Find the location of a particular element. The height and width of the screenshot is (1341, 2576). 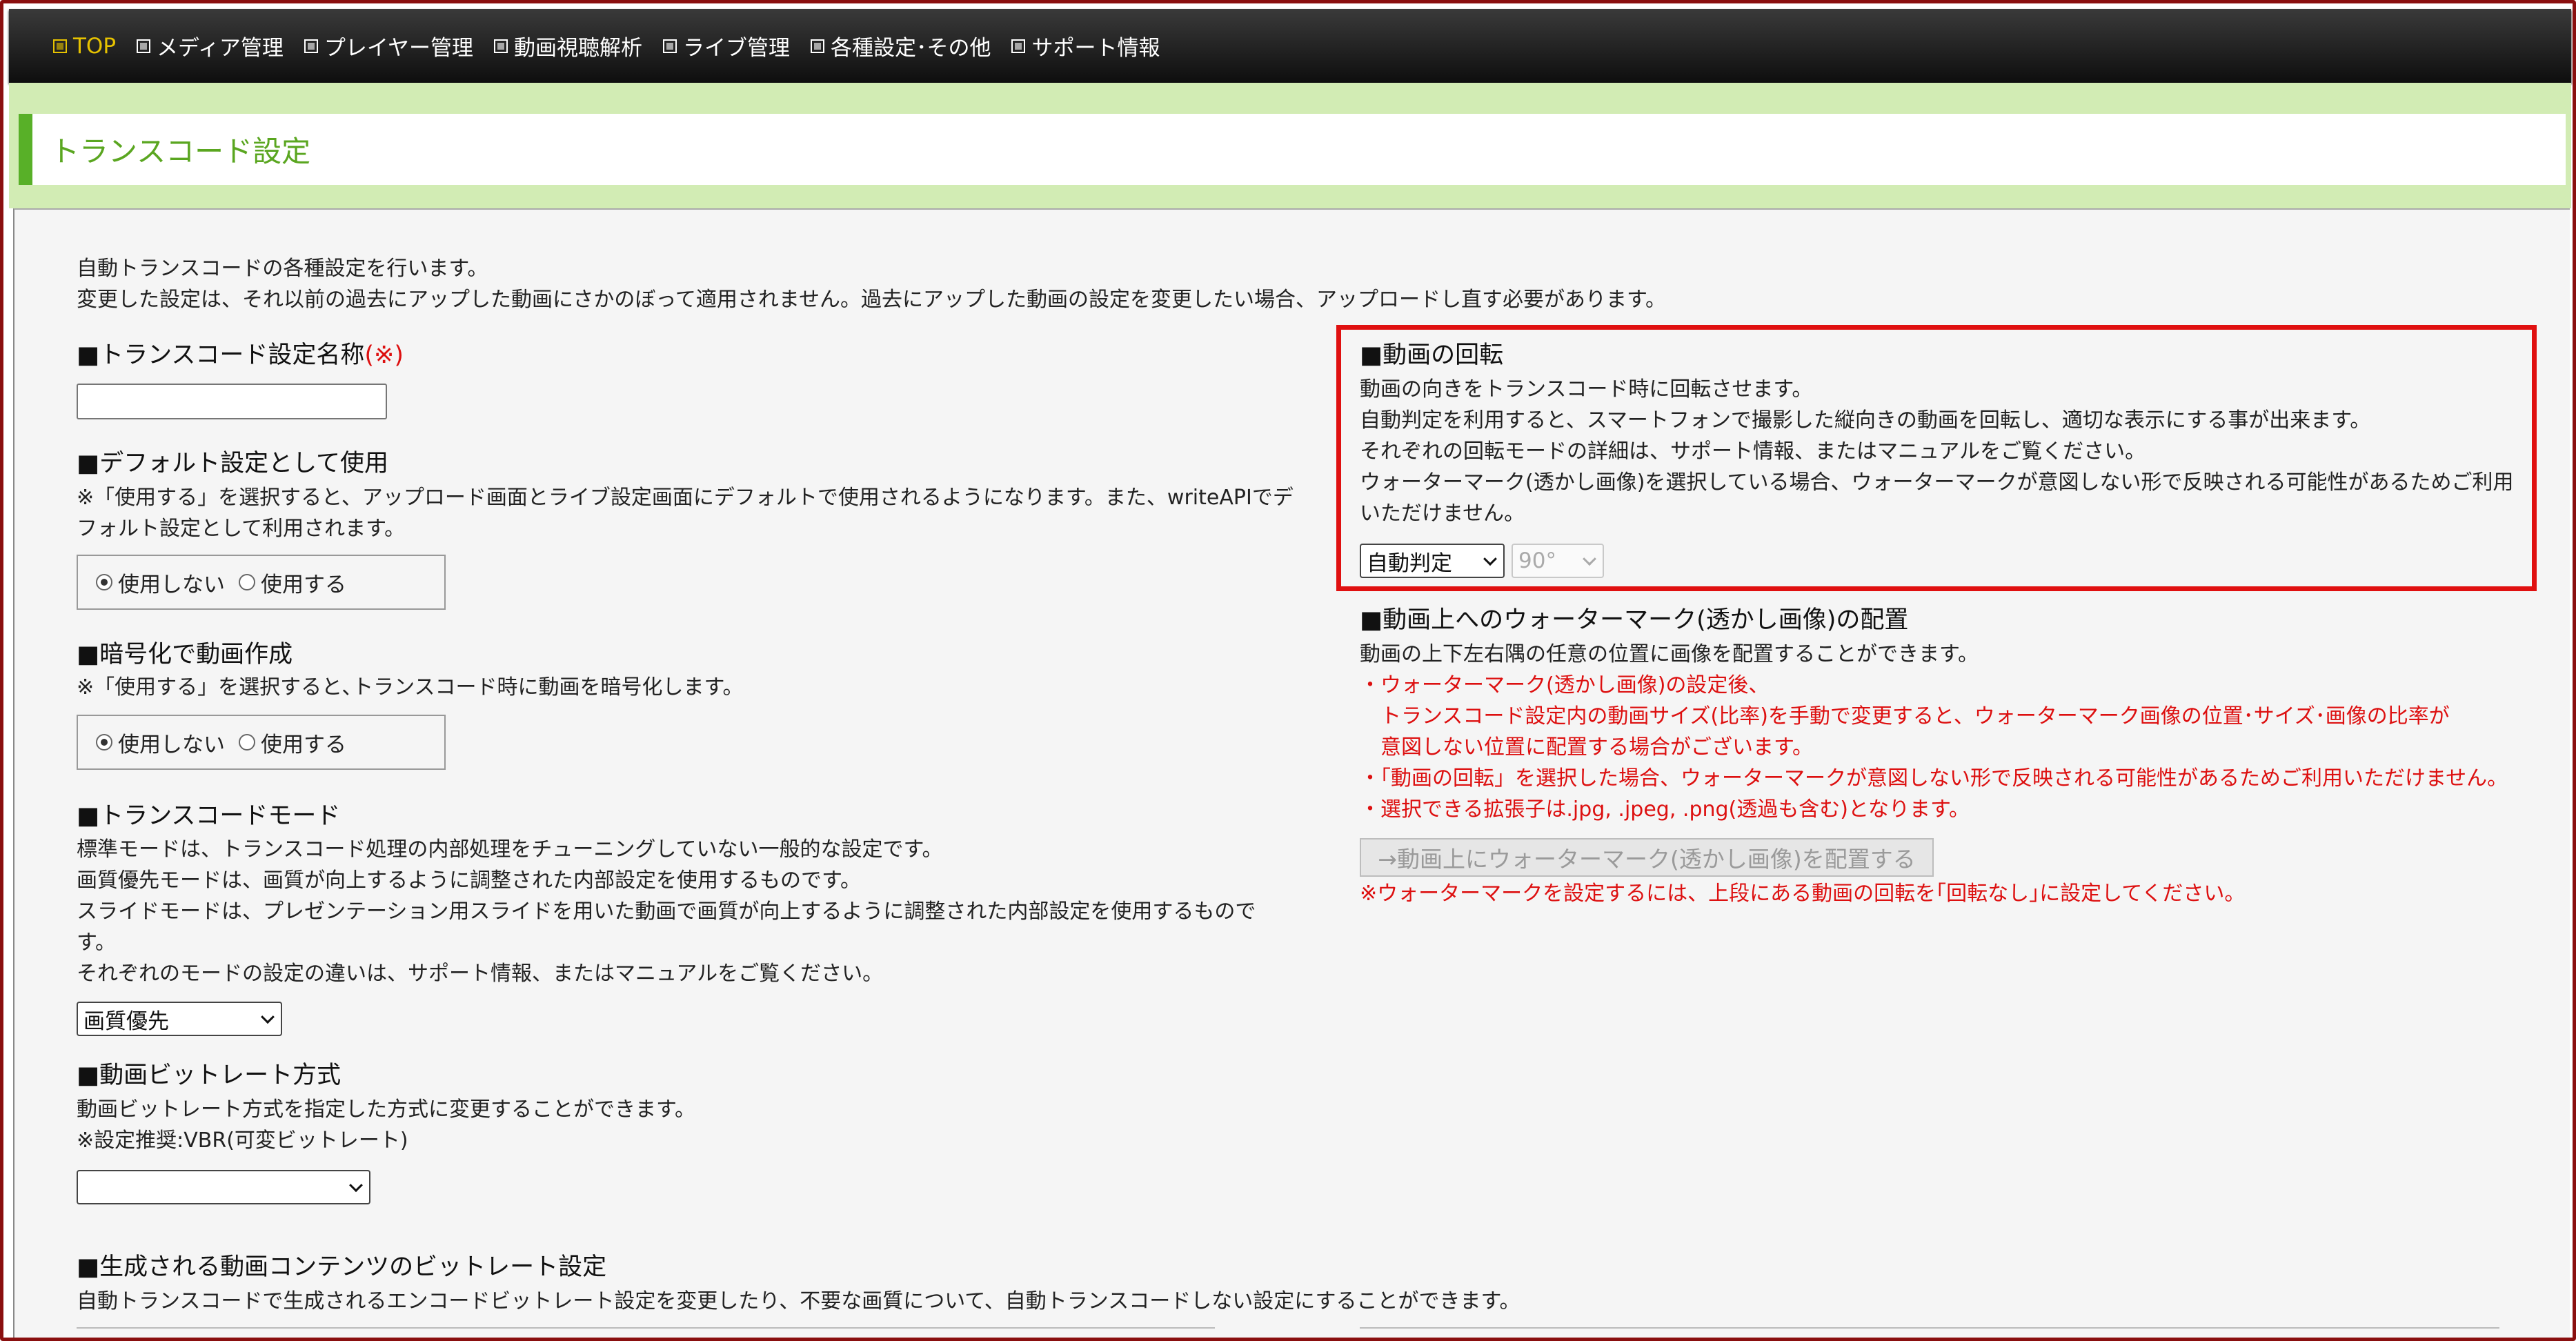

default-radio-group: 使用しない 使用する is located at coordinates (261, 582).